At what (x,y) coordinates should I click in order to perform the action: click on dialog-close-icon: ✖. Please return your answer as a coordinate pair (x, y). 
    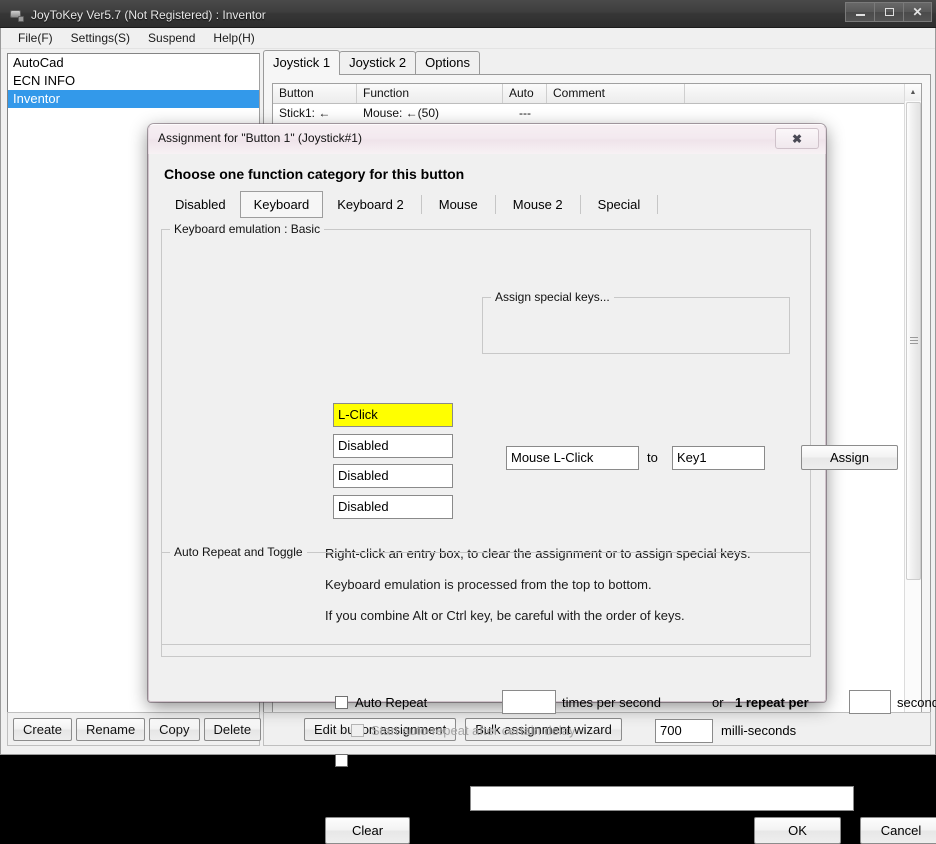
    Looking at the image, I should click on (797, 138).